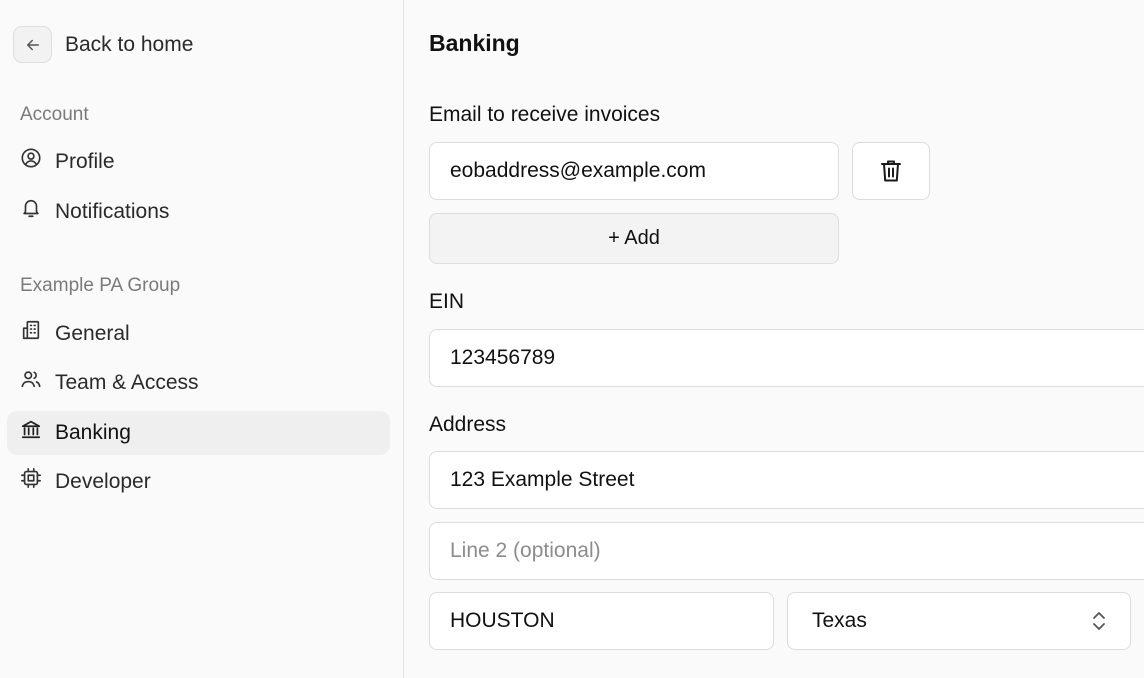  I want to click on sidebar-item-label: Developer, so click(103, 481).